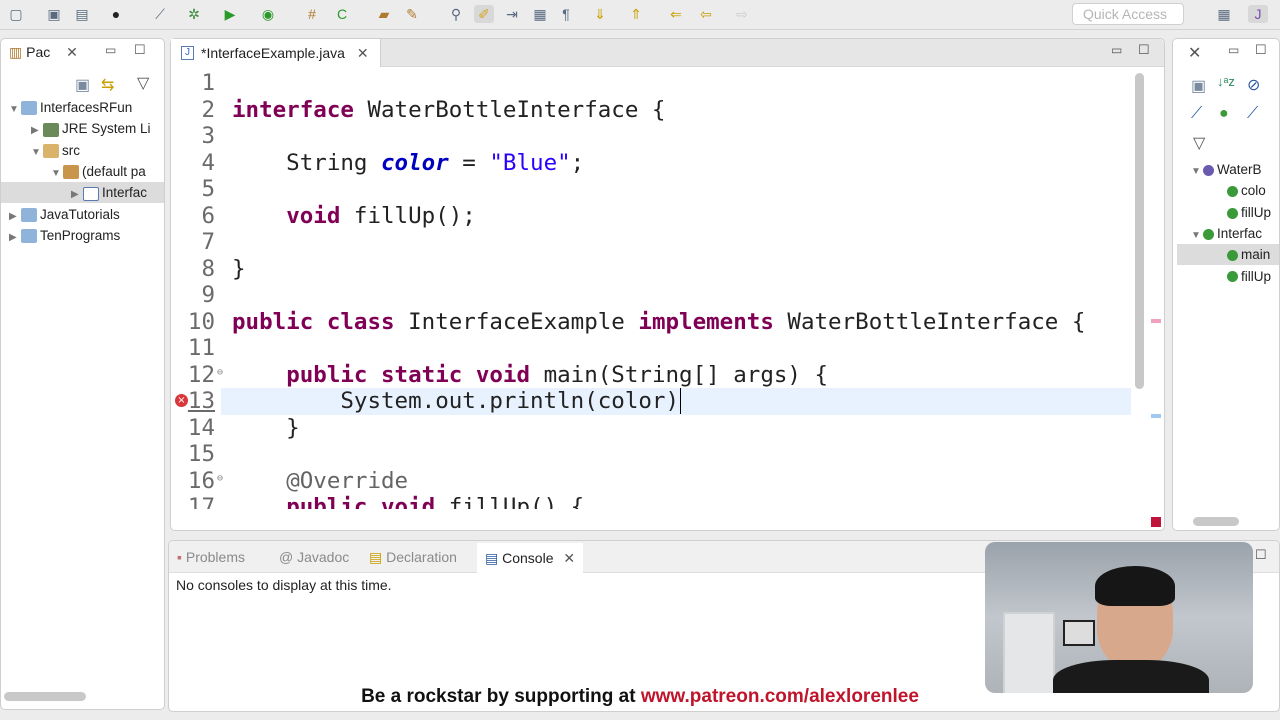 The height and width of the screenshot is (720, 1280). Describe the element at coordinates (516, 321) in the screenshot. I see `code-token: InterfaceExample` at that location.